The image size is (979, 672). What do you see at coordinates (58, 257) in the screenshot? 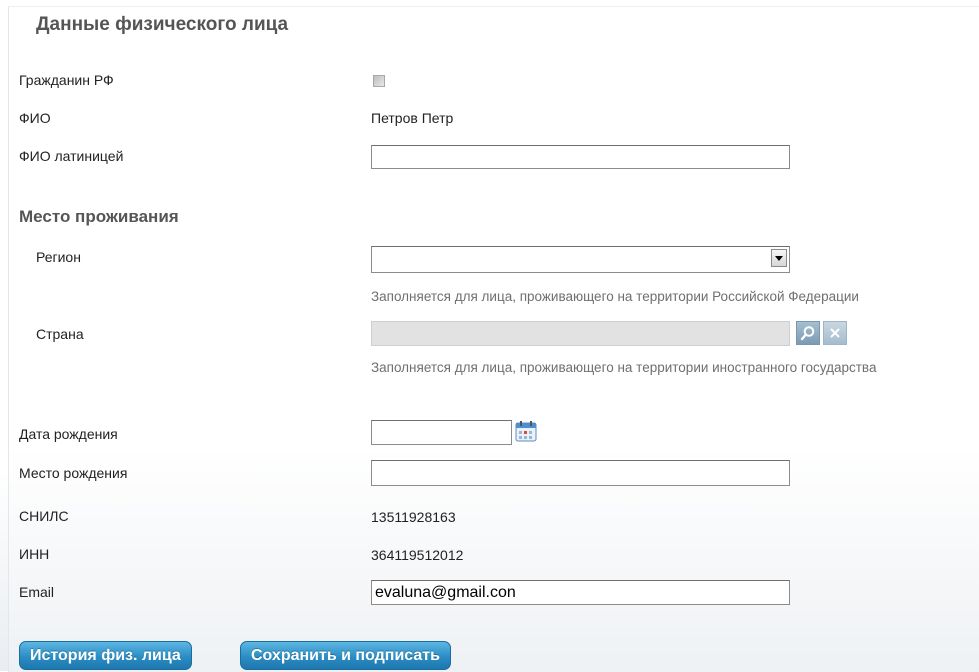
I see `region-label: Регион` at bounding box center [58, 257].